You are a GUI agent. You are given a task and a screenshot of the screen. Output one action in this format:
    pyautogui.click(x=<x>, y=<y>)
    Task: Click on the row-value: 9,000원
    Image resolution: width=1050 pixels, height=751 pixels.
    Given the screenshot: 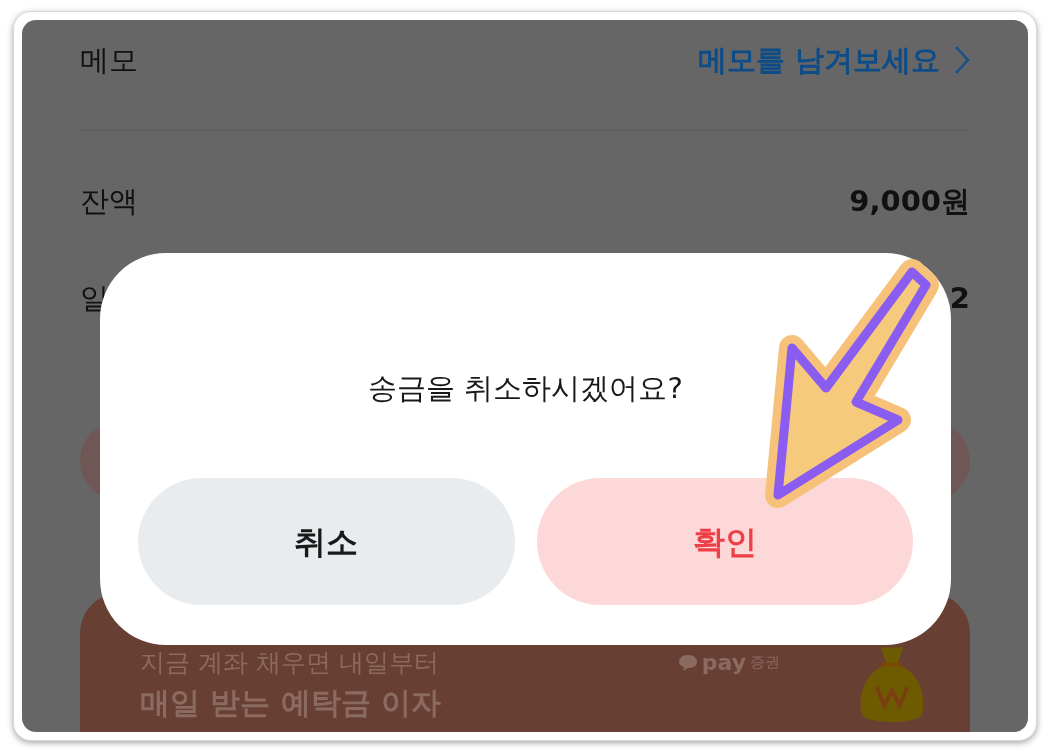 What is the action you would take?
    pyautogui.click(x=909, y=201)
    